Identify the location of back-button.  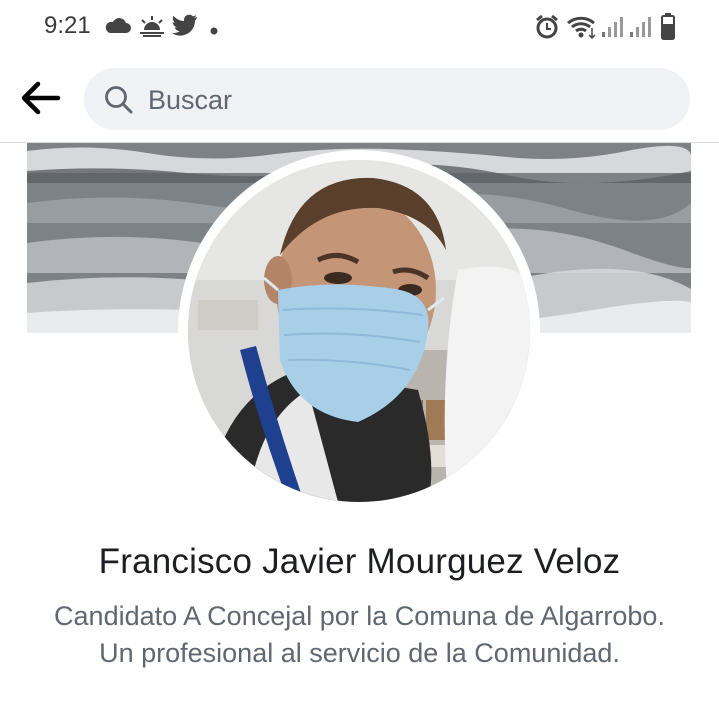
(40, 98).